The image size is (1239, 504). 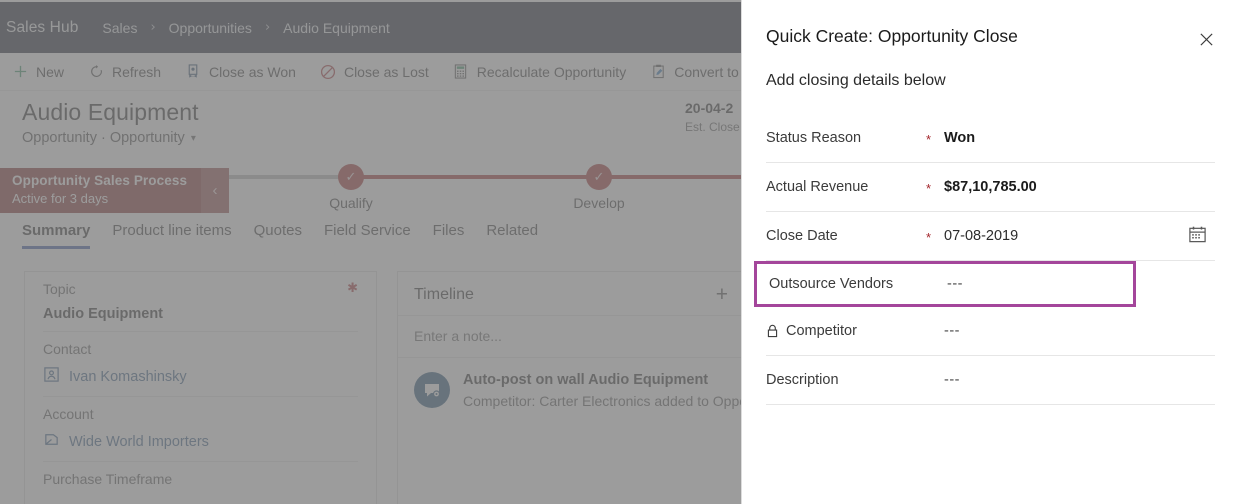 I want to click on bpf-process-name: Opportunity Sales Process, so click(x=100, y=180).